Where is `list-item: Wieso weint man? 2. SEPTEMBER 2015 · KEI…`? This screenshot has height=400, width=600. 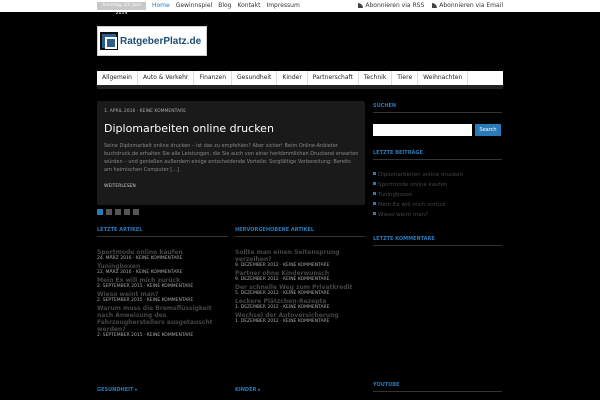 list-item: Wieso weint man? 2. SEPTEMBER 2015 · KEI… is located at coordinates (162, 297).